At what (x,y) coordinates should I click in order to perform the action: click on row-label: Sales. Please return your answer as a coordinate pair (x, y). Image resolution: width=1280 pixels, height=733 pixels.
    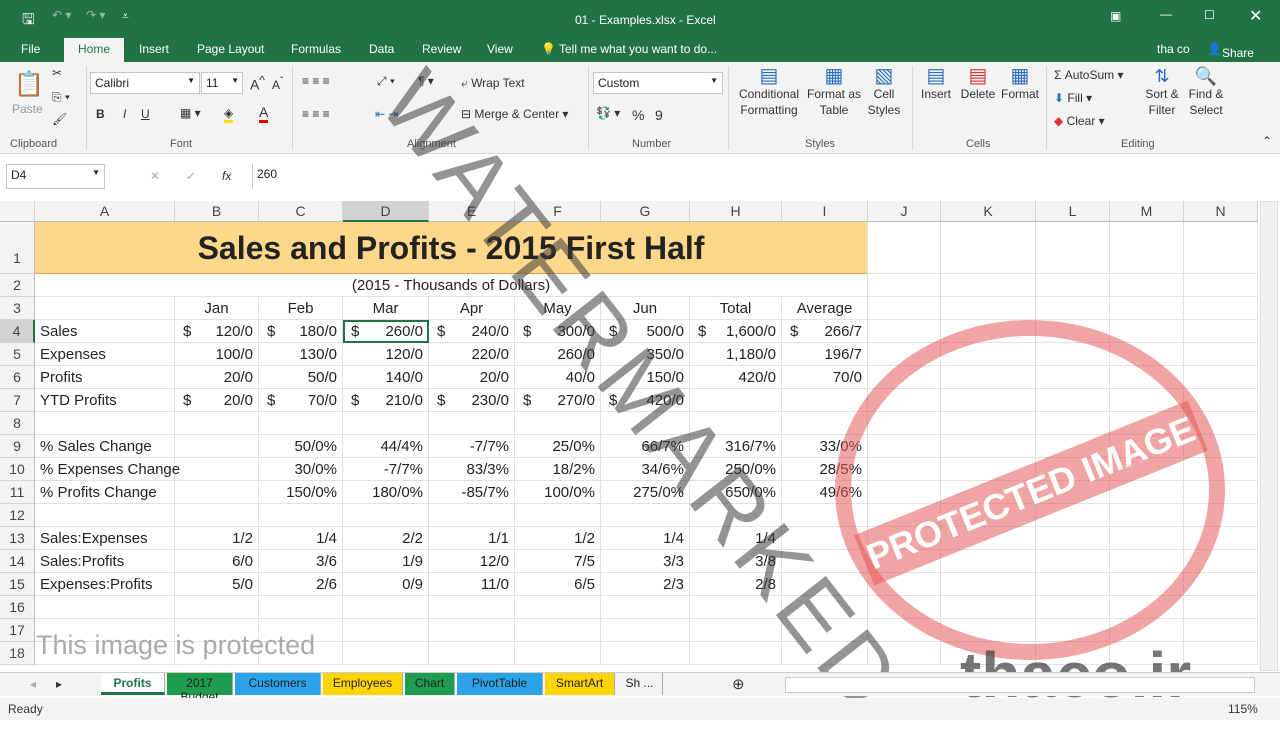
    Looking at the image, I should click on (105, 331).